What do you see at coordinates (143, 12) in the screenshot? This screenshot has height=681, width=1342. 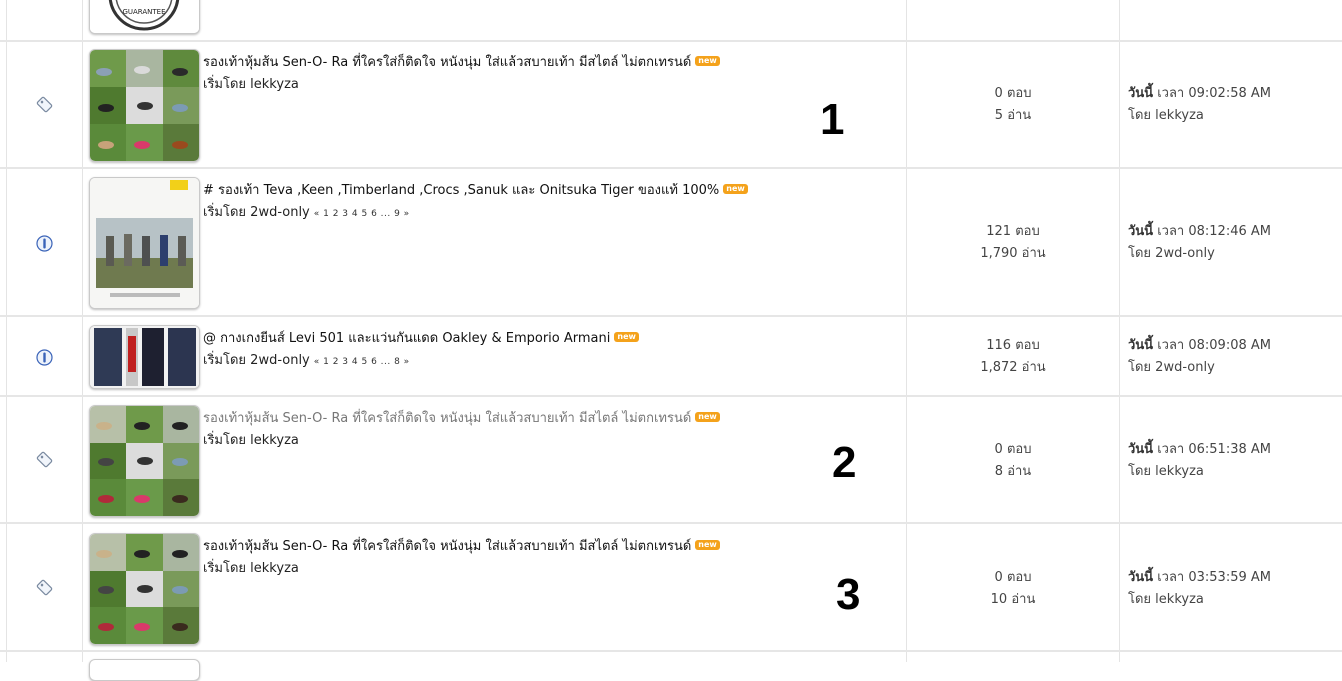 I see `seal-text: GUARANTEE` at bounding box center [143, 12].